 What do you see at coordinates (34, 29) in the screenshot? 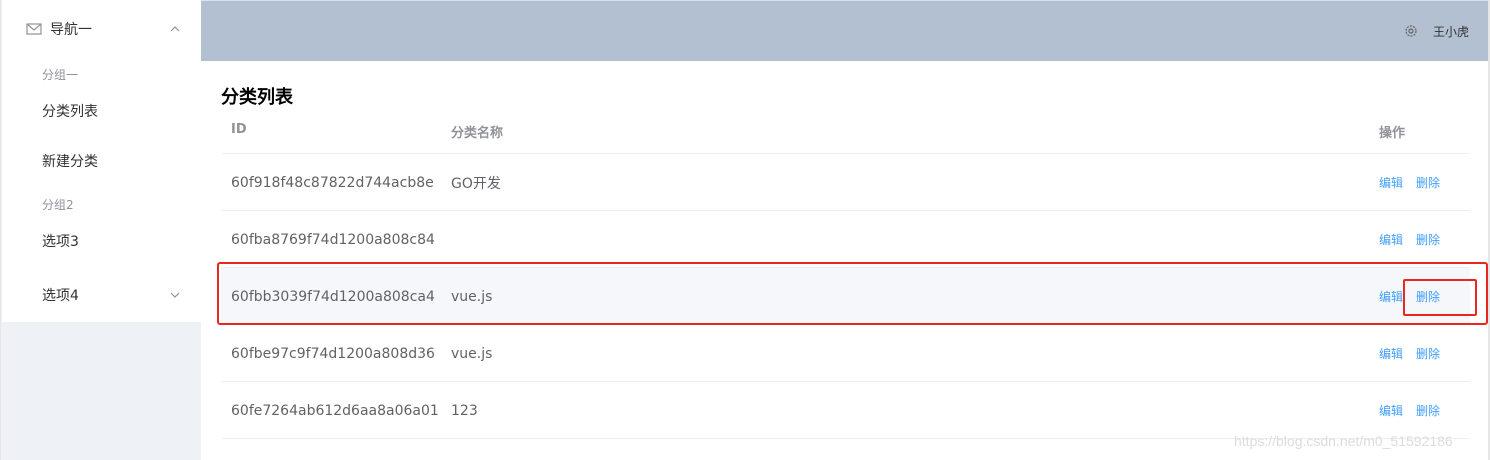
I see `mail-icon` at bounding box center [34, 29].